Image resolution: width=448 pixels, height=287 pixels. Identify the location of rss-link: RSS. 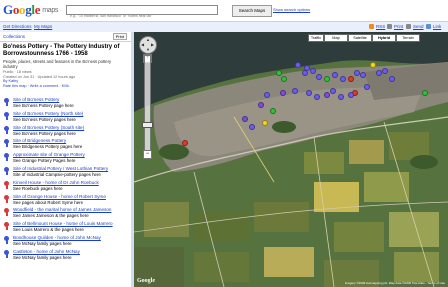
(380, 26).